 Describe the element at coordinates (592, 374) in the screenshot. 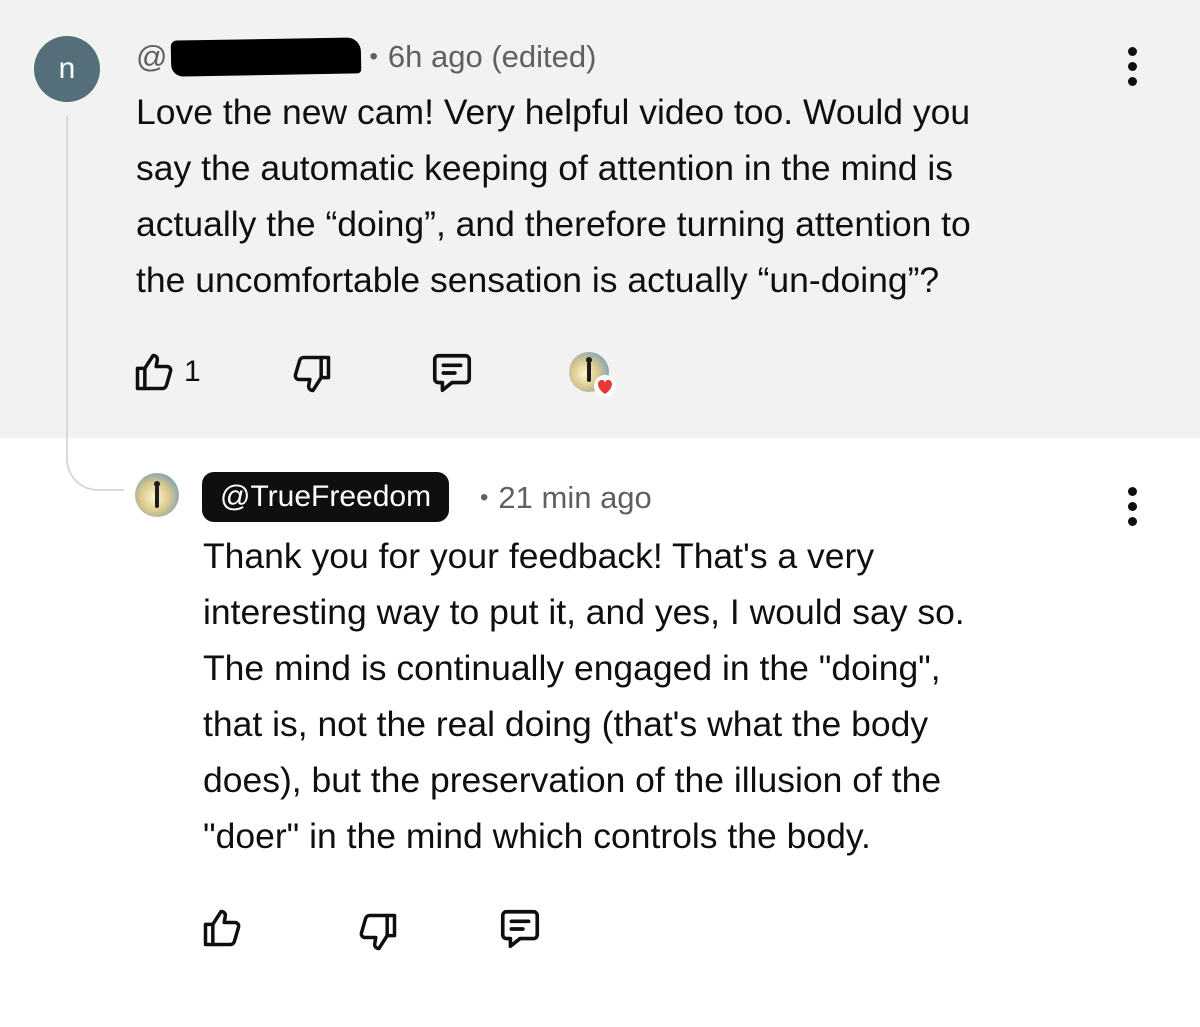

I see `creator-heart-badge` at that location.